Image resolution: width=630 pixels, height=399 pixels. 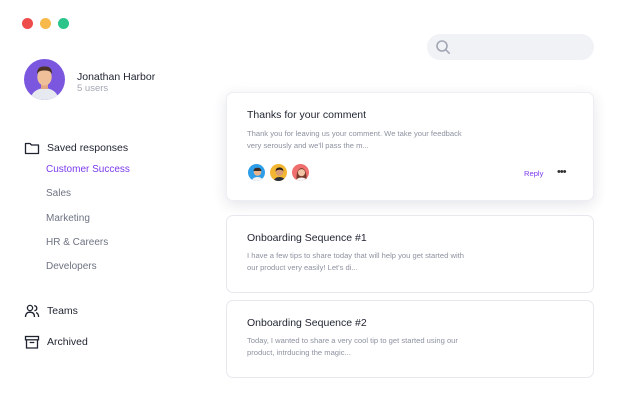 I want to click on sidebar-item-hr-careers: HR & Careers, so click(x=77, y=242).